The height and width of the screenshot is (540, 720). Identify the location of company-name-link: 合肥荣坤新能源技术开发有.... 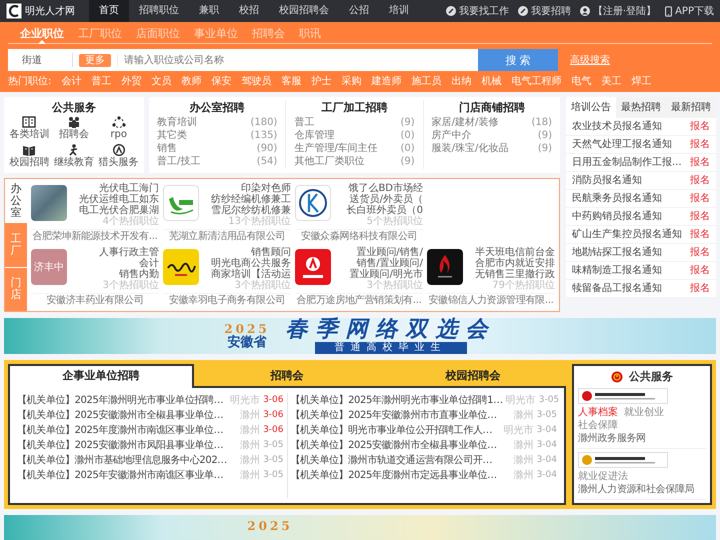
(95, 236).